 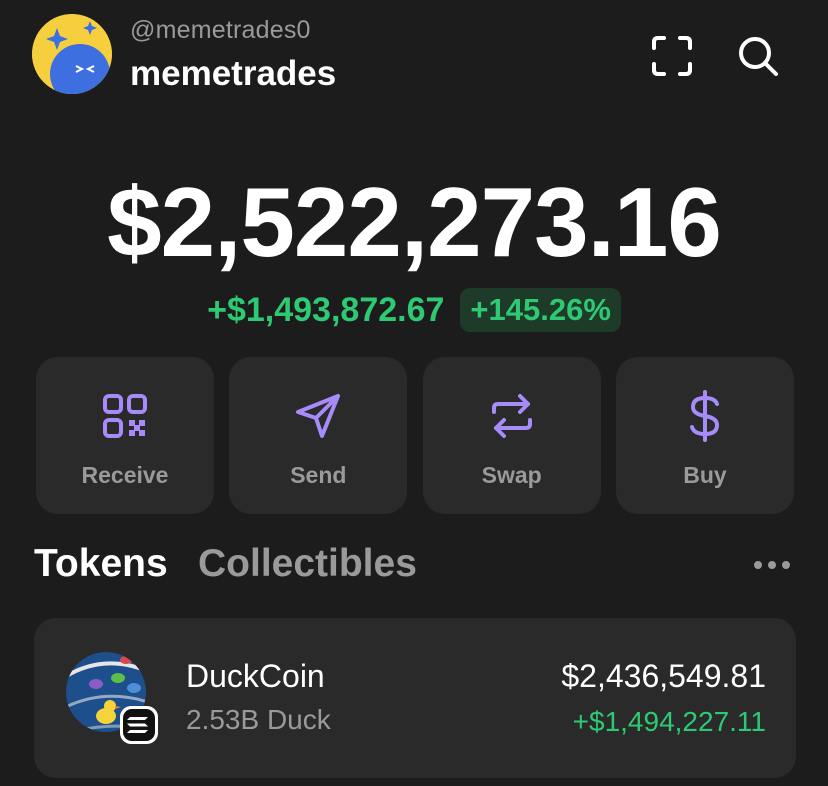 I want to click on receive-label: Receive, so click(x=125, y=475).